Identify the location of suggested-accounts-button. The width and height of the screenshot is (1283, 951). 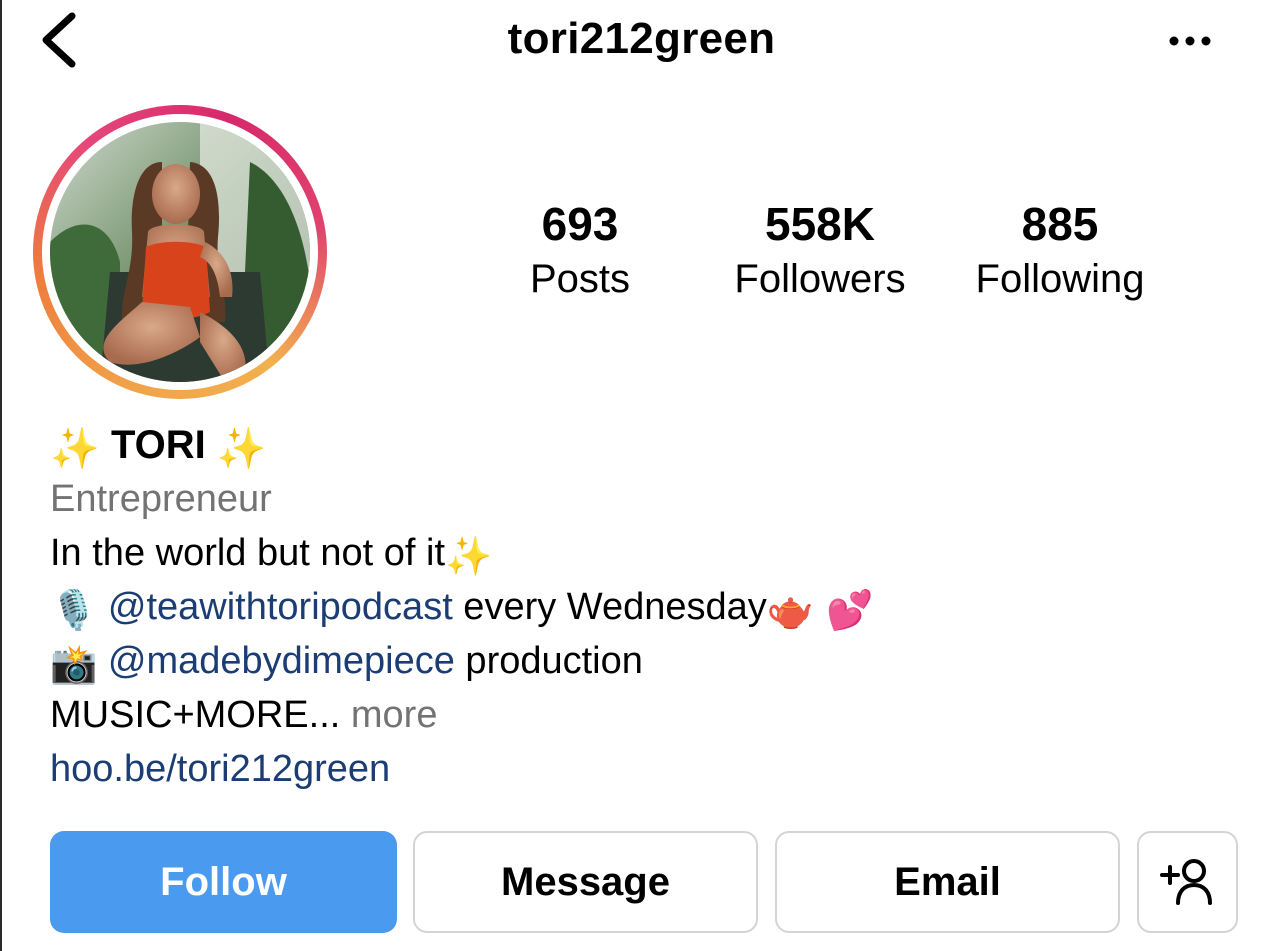
(1187, 882).